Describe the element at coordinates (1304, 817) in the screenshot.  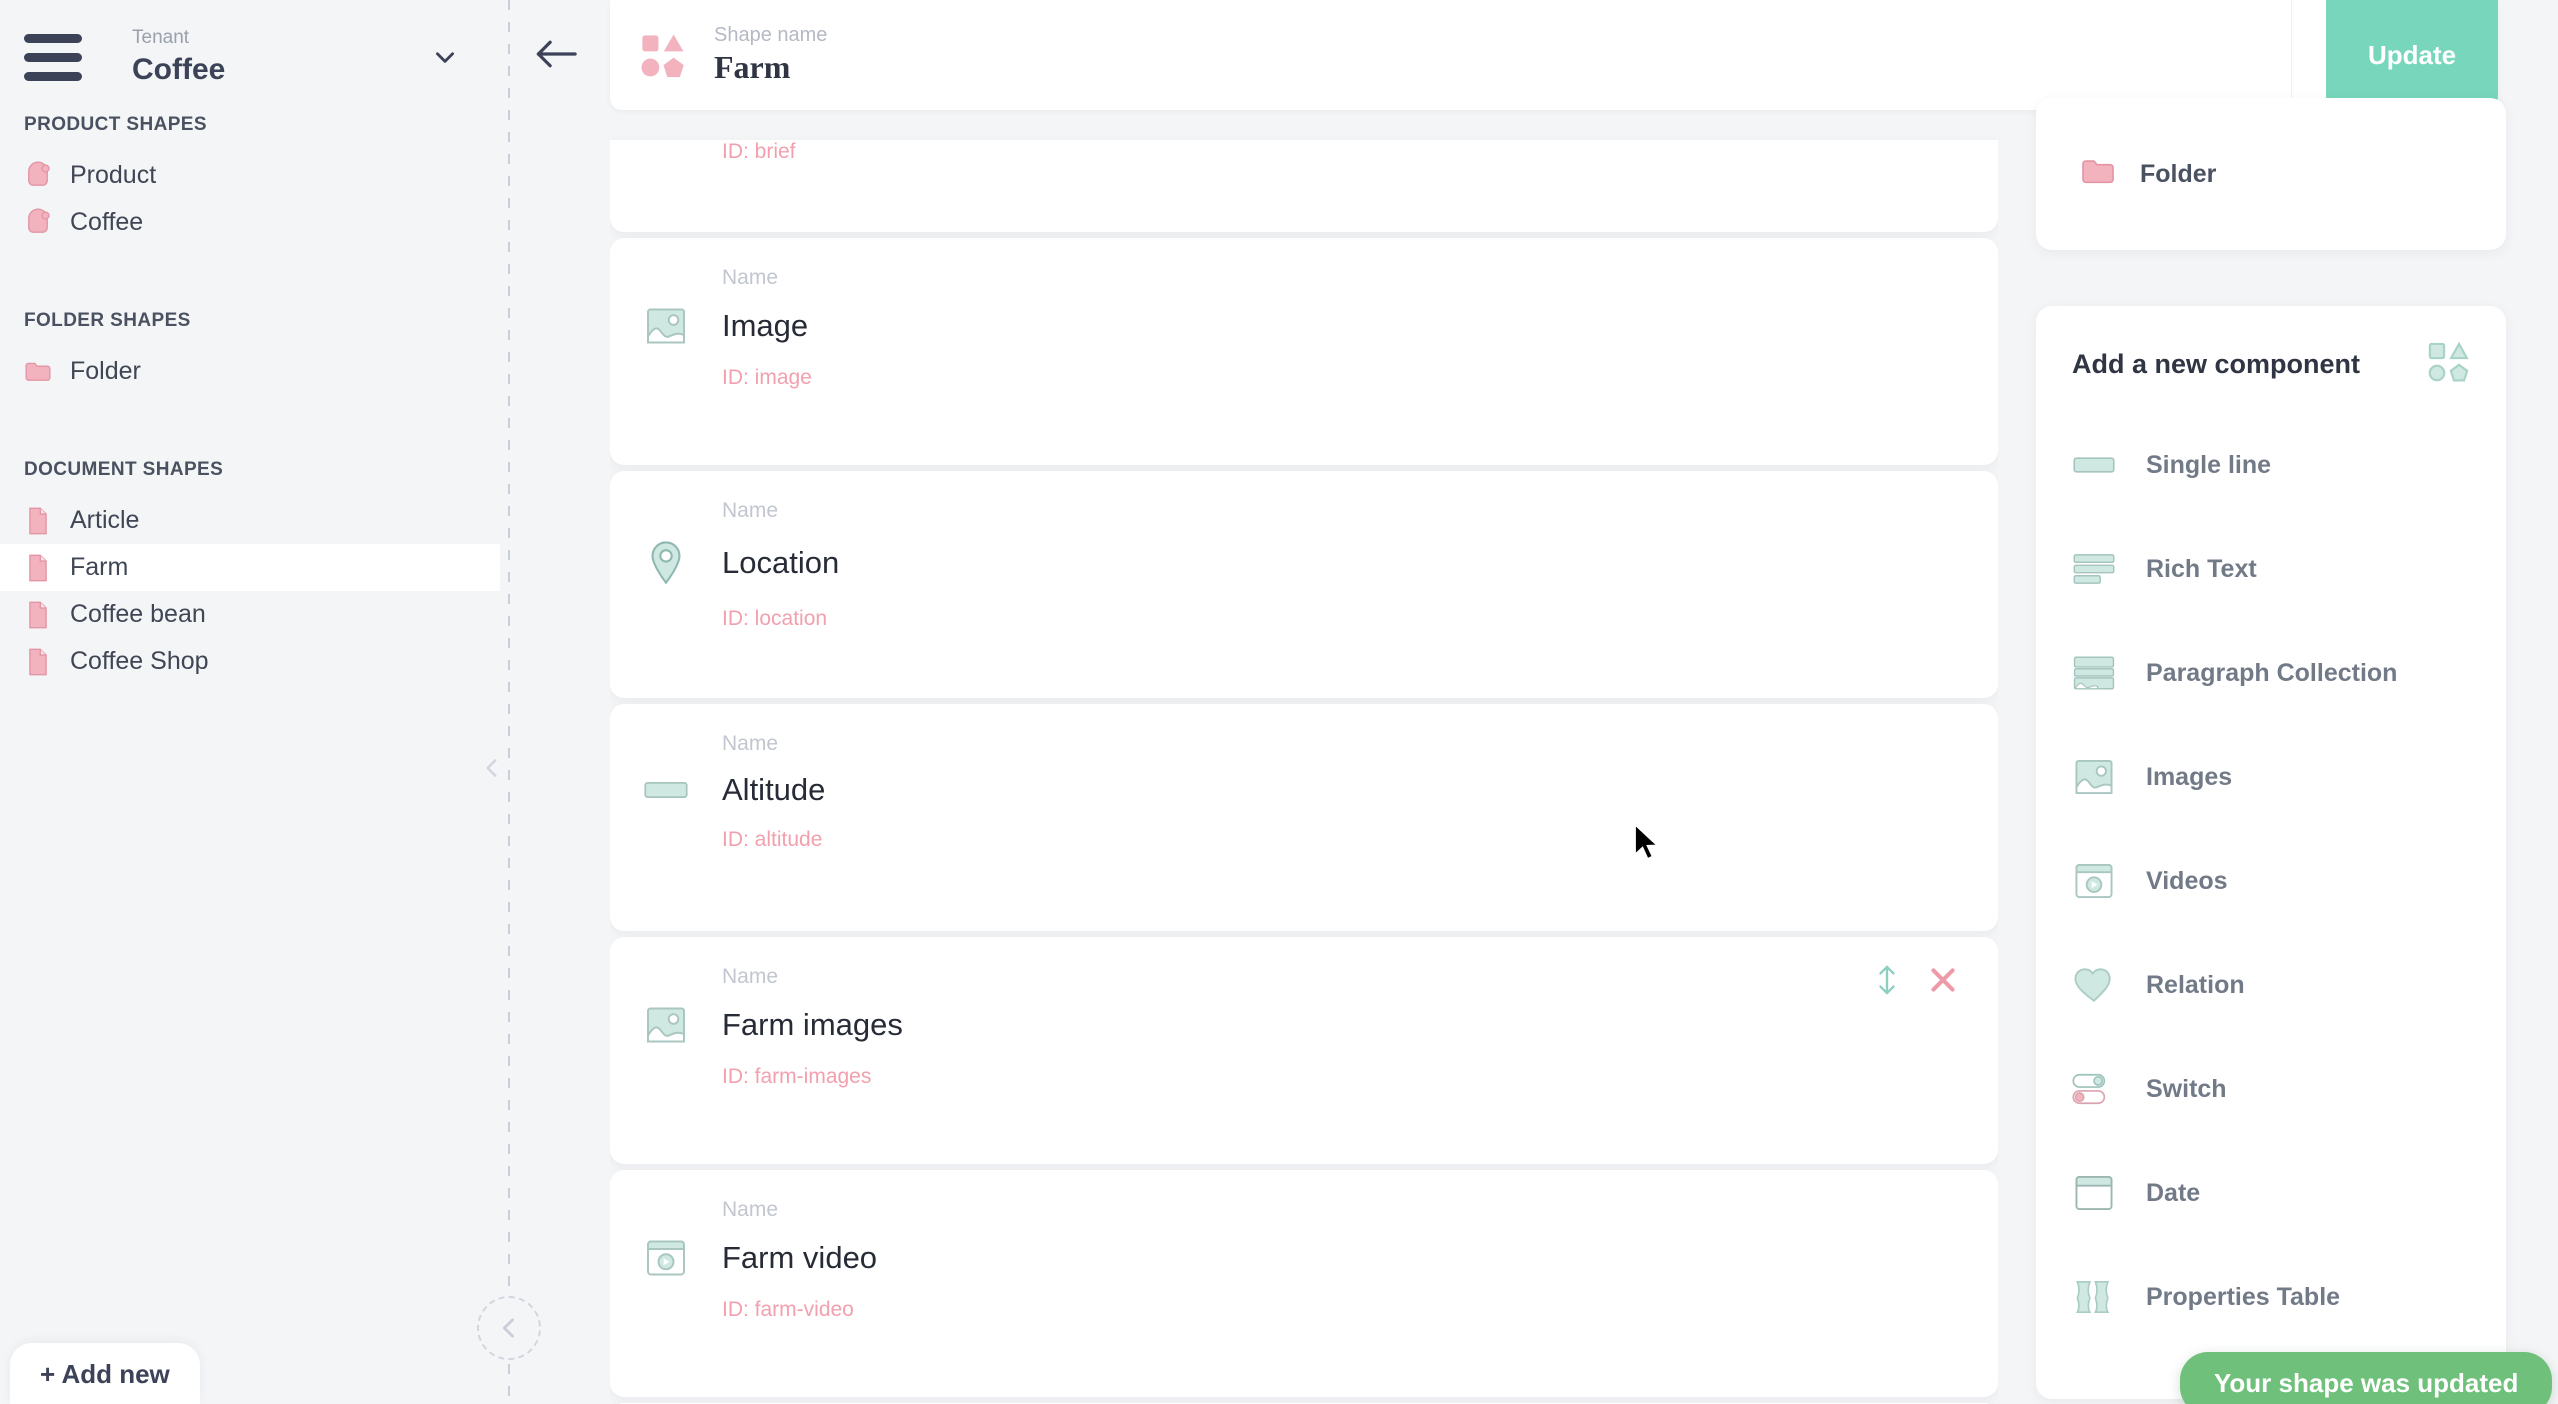
I see `component-card: Name Altitude ID: altitude` at that location.